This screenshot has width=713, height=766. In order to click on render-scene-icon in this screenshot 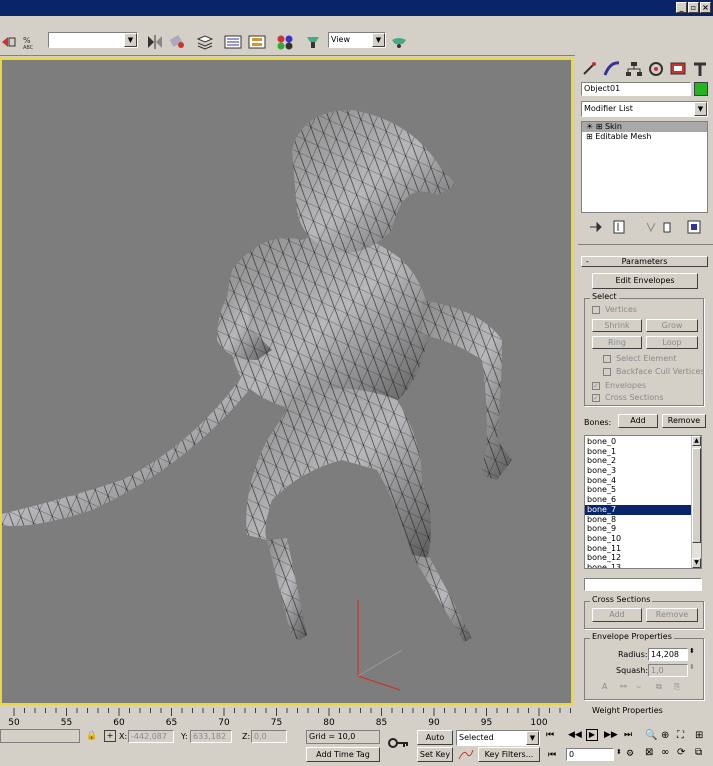, I will do `click(313, 42)`.